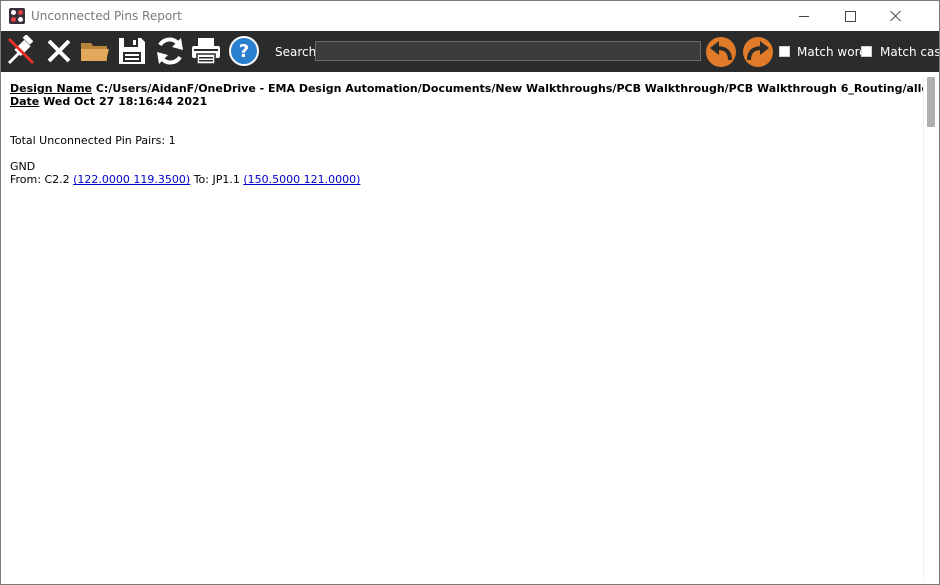  I want to click on maximize-icon, so click(850, 16).